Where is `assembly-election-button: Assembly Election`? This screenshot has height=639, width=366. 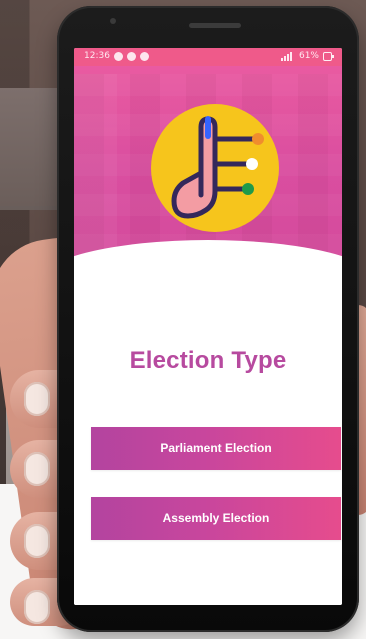 assembly-election-button: Assembly Election is located at coordinates (216, 518).